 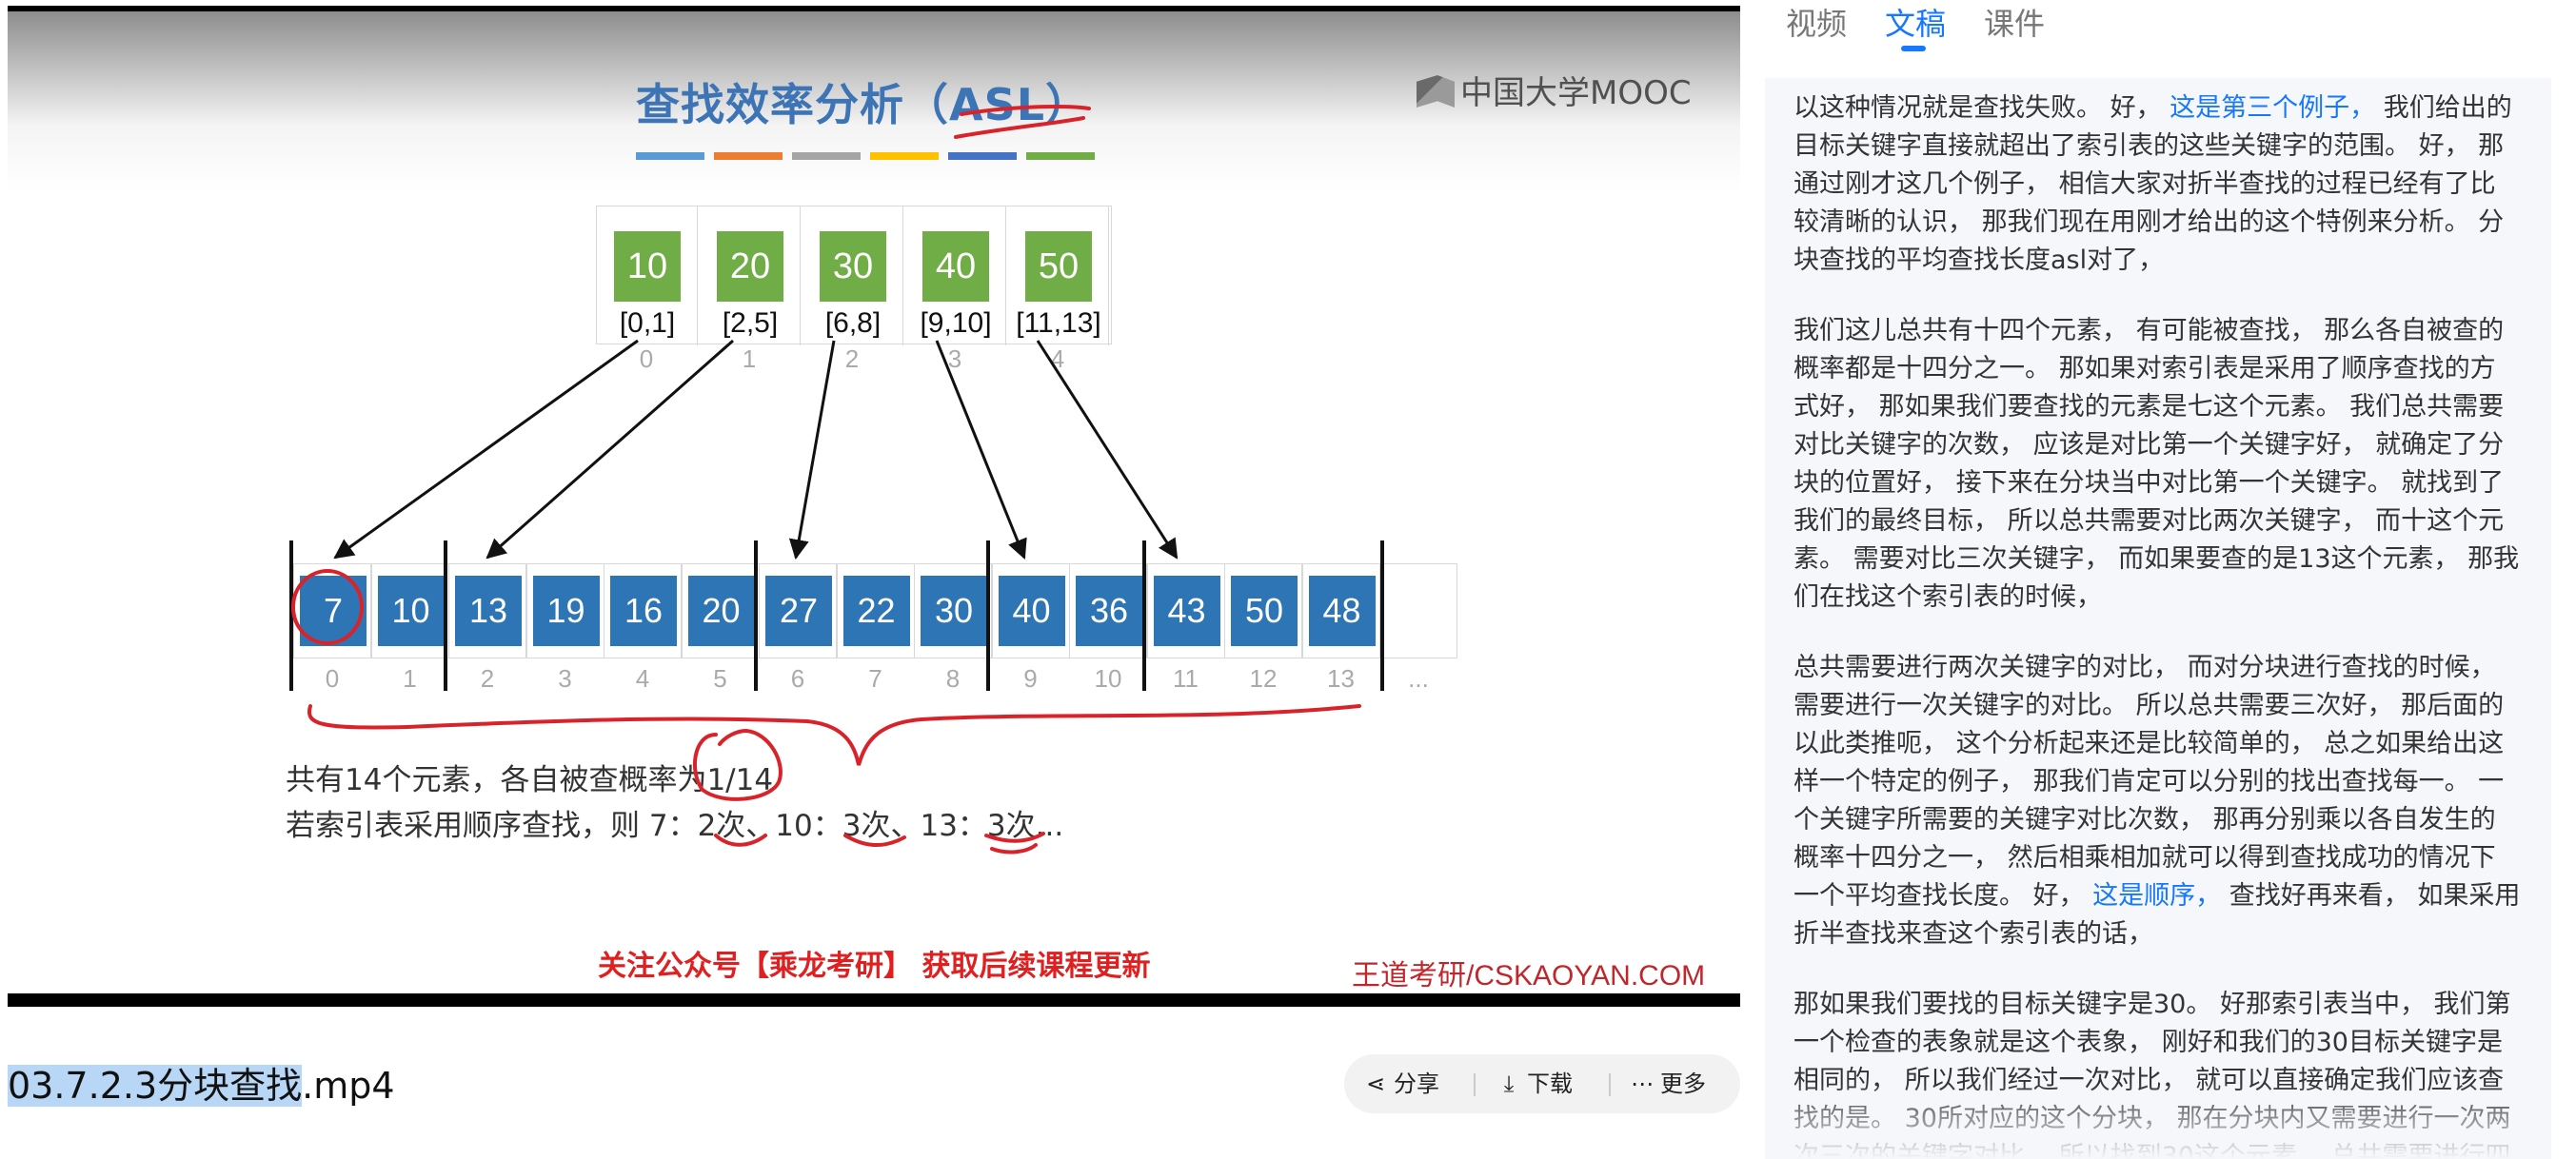 I want to click on underline-3times-a, so click(x=874, y=841).